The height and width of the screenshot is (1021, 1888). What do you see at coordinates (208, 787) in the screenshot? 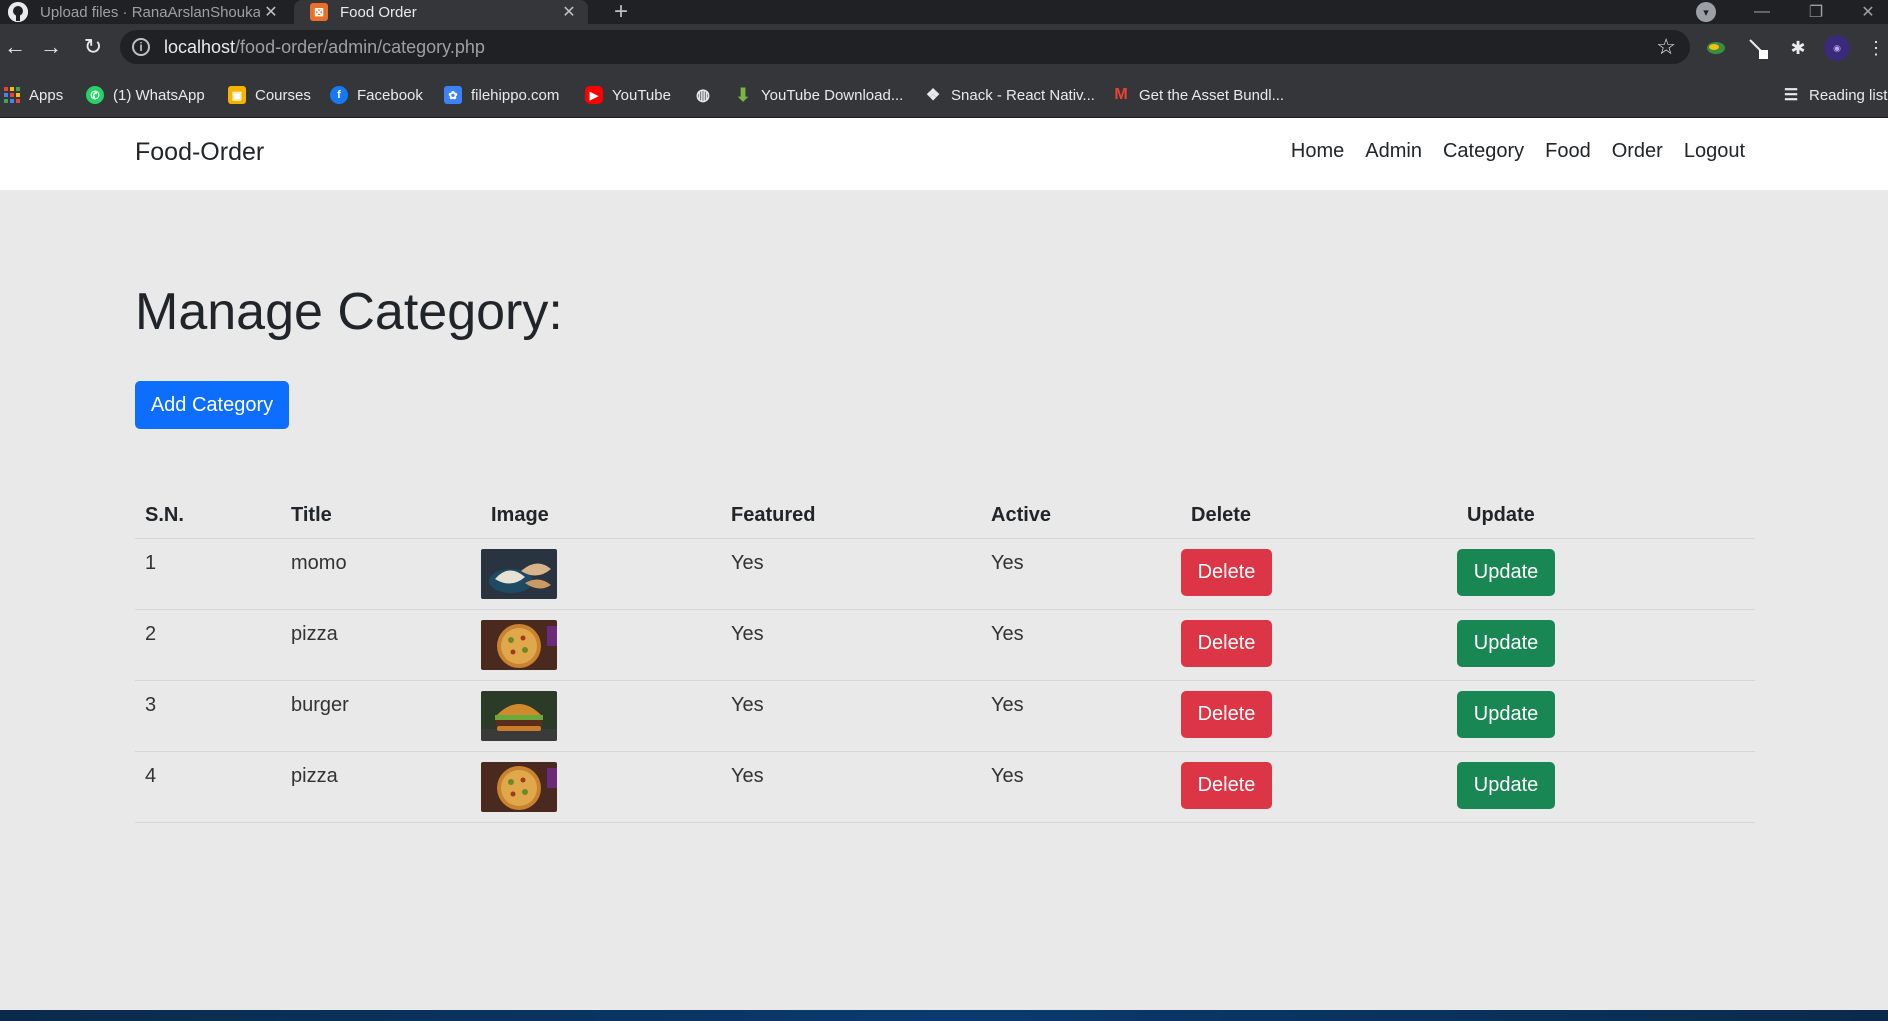
I see `cell-sn: 4` at bounding box center [208, 787].